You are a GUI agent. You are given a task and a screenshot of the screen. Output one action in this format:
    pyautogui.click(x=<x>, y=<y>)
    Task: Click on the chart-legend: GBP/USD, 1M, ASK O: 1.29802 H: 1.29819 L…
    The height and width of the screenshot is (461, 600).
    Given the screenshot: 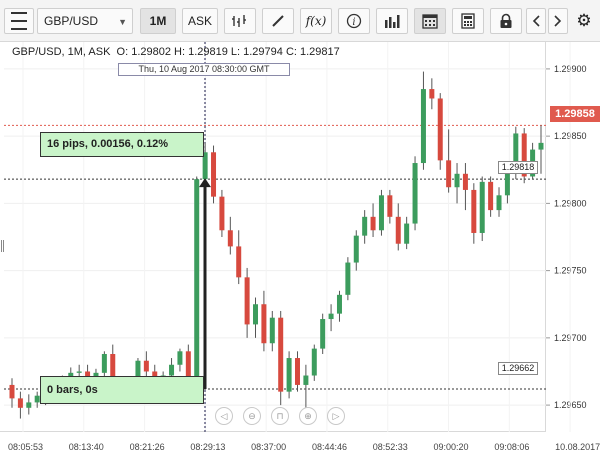 What is the action you would take?
    pyautogui.click(x=176, y=52)
    